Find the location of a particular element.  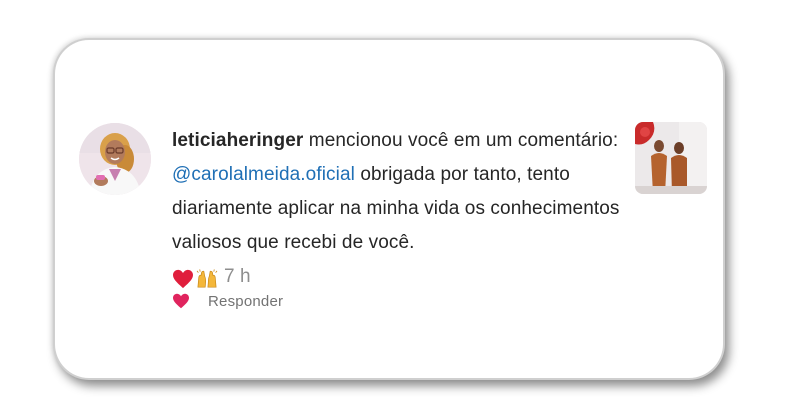

heart-icon is located at coordinates (181, 301).